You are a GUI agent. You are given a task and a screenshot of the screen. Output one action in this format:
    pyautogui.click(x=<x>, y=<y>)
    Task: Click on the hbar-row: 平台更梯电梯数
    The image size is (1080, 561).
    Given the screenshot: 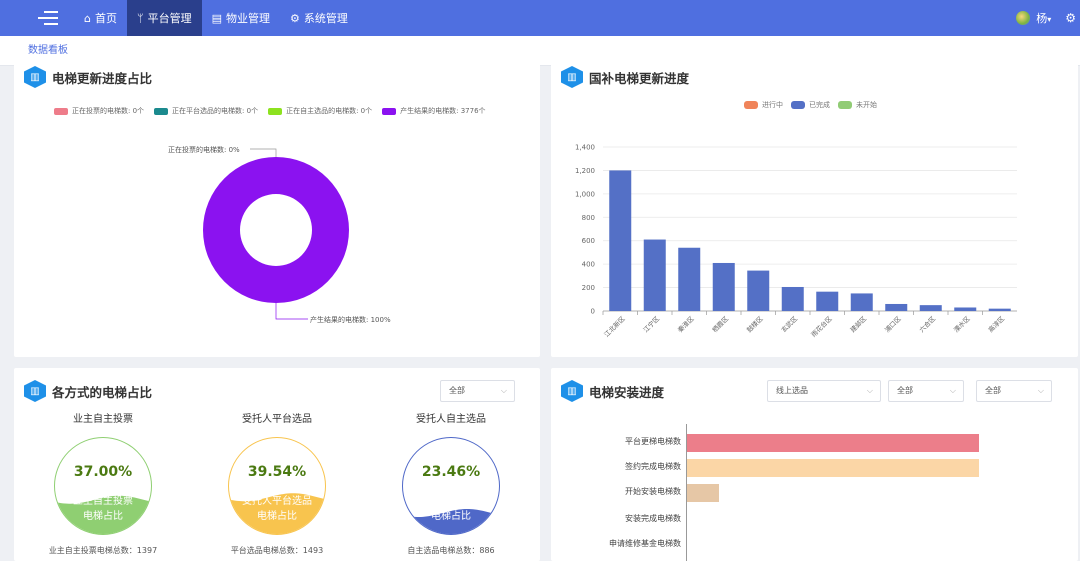 What is the action you would take?
    pyautogui.click(x=814, y=443)
    